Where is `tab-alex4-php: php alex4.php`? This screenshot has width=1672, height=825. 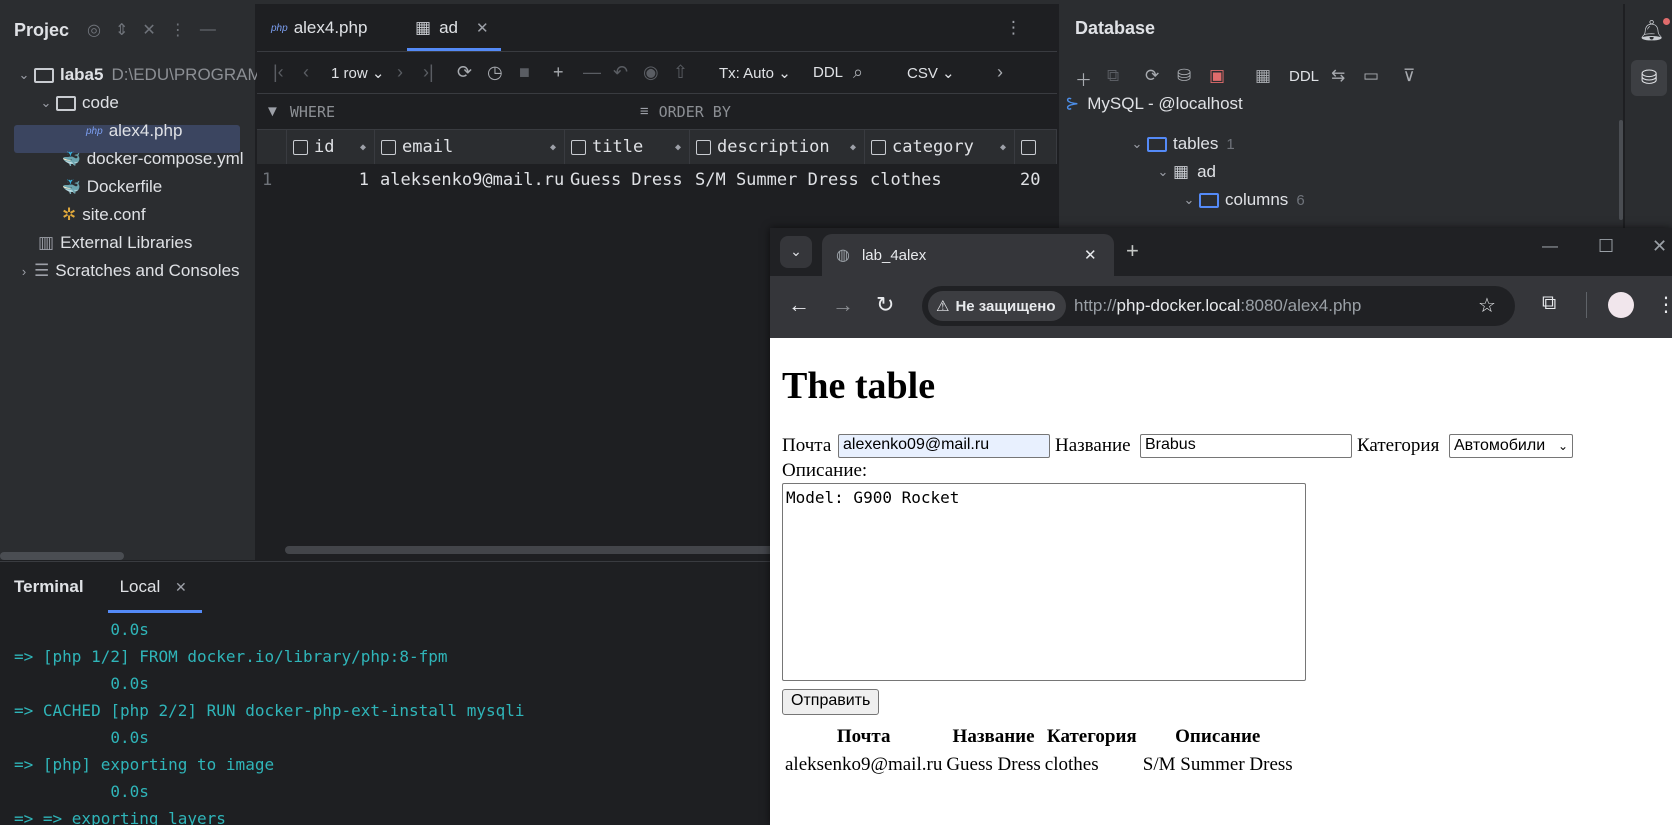
tab-alex4-php: php alex4.php is located at coordinates (319, 28).